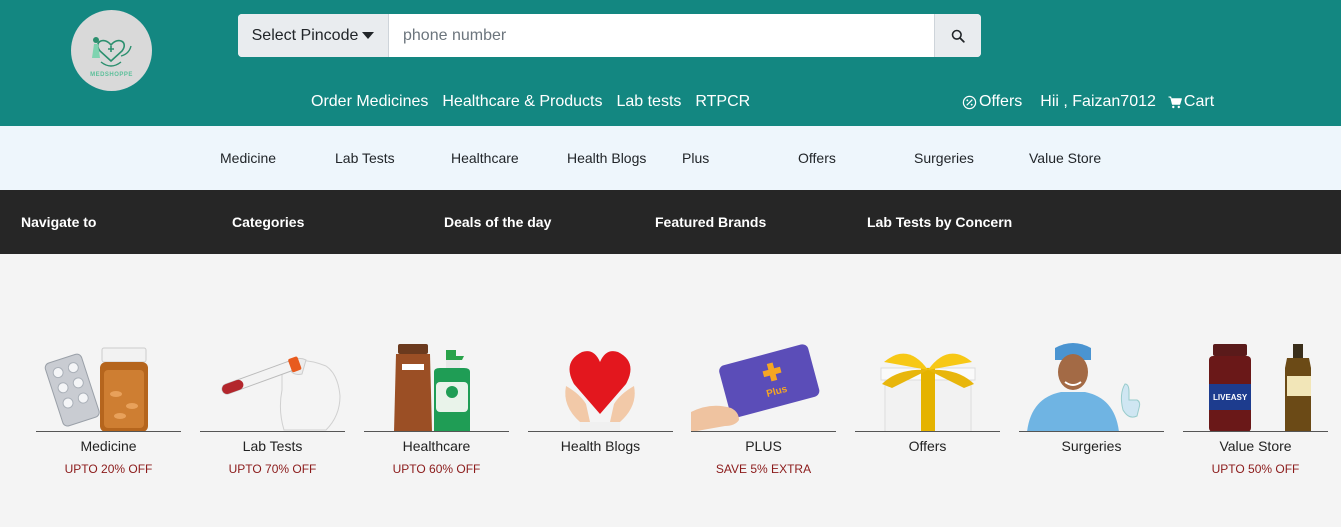 This screenshot has width=1341, height=527. I want to click on card-offer: SAVE 5% EXTRA, so click(763, 469).